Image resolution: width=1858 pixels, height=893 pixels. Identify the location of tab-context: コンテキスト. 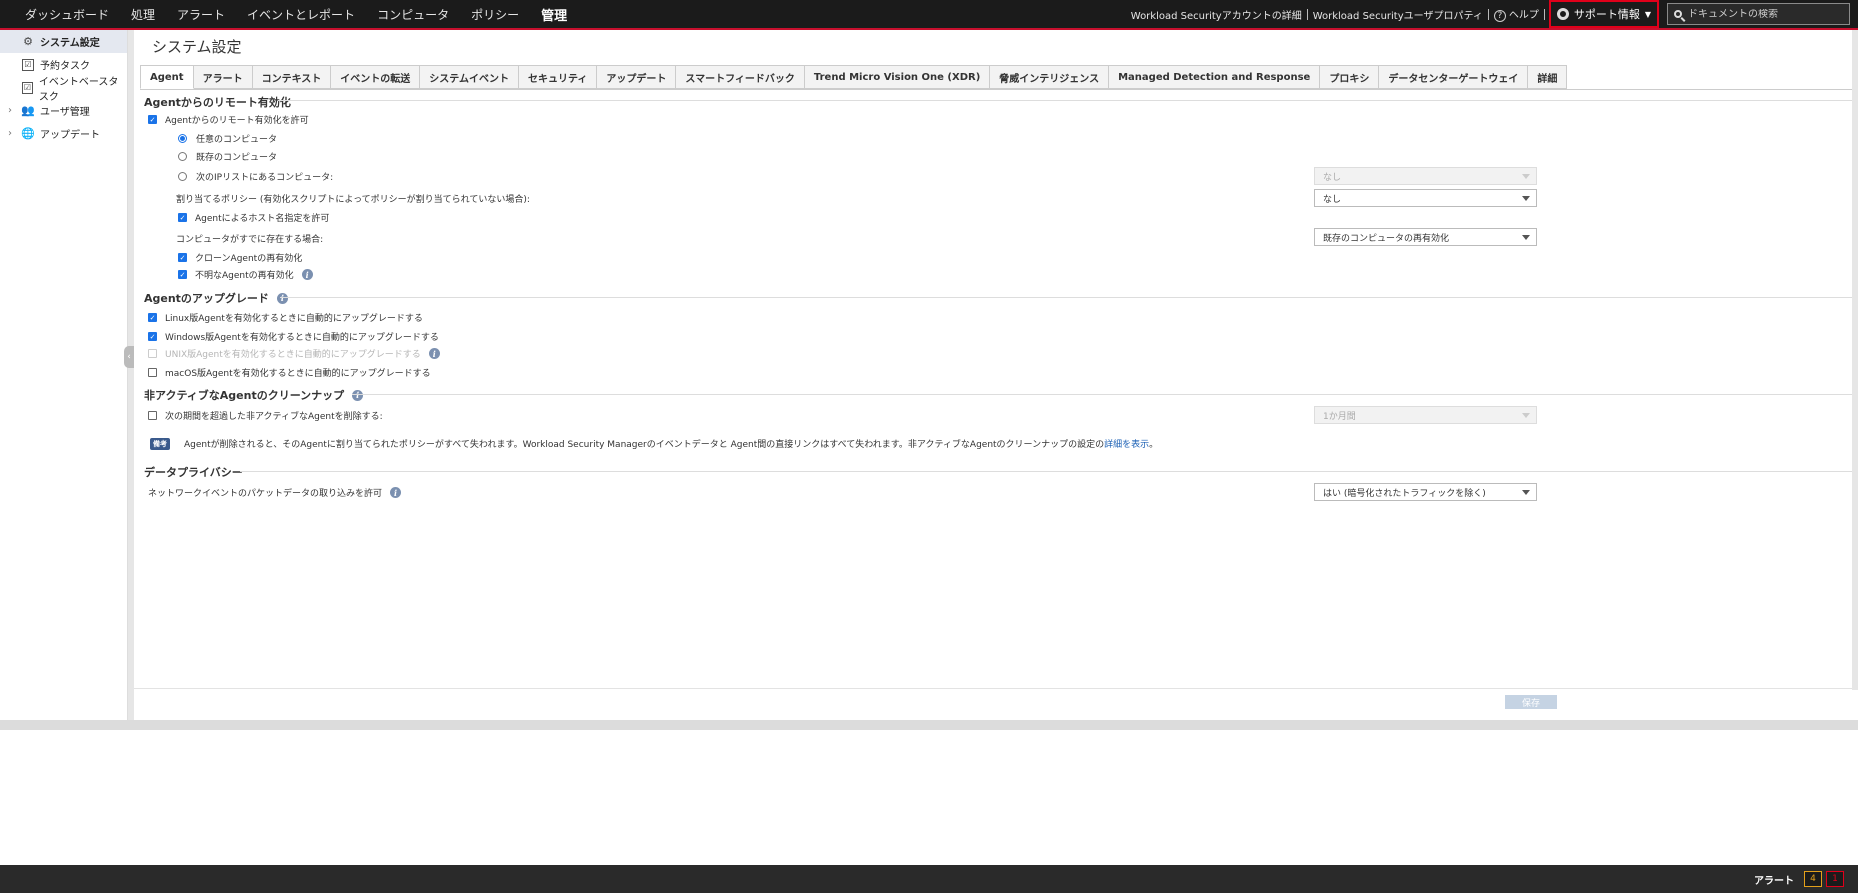
(292, 77).